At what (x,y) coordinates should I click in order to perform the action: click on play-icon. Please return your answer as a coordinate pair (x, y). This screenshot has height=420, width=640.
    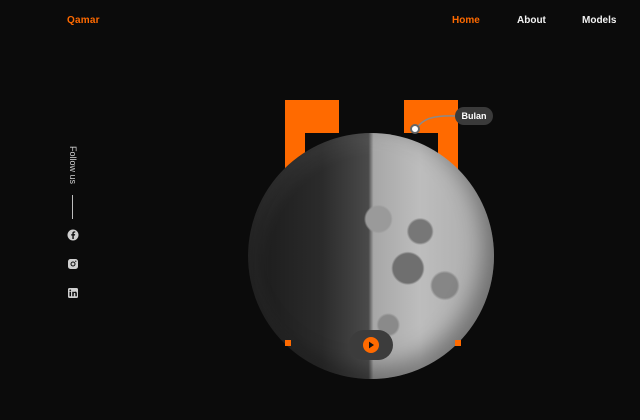
    Looking at the image, I should click on (371, 345).